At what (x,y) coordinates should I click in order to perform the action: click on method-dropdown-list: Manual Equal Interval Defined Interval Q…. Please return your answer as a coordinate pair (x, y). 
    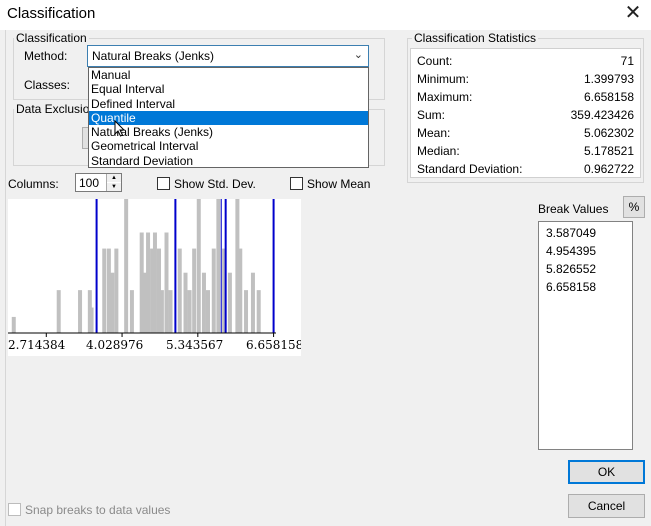
    Looking at the image, I should click on (228, 117).